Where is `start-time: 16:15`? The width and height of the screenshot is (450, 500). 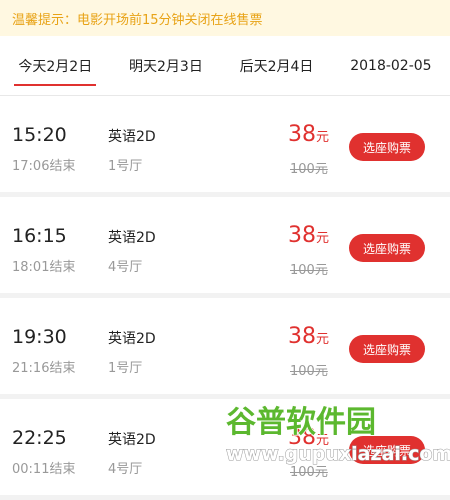
start-time: 16:15 is located at coordinates (39, 236).